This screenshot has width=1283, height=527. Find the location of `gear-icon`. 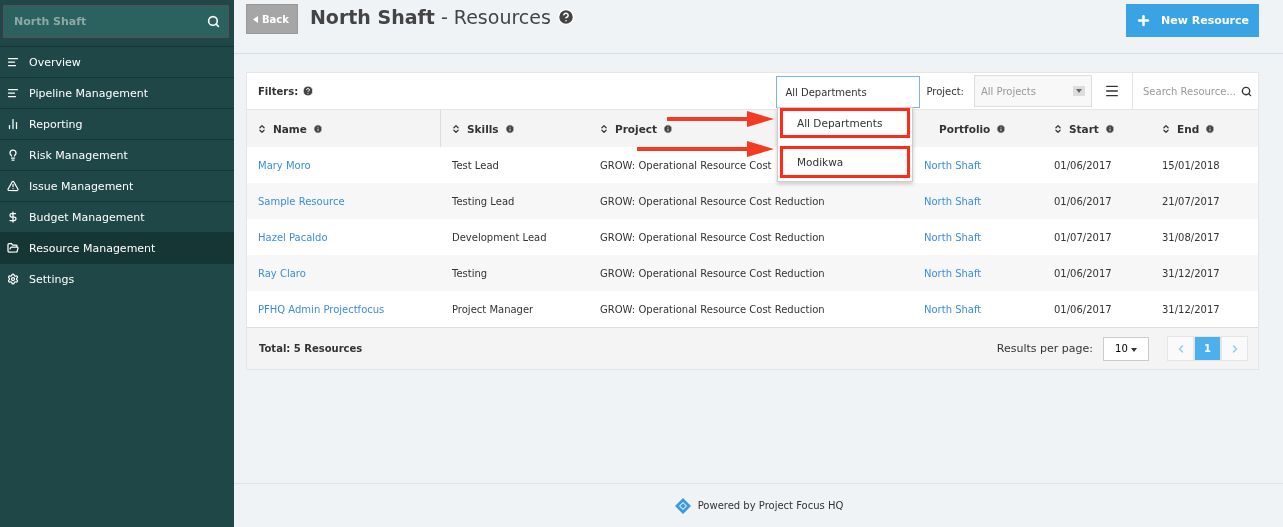

gear-icon is located at coordinates (13, 279).